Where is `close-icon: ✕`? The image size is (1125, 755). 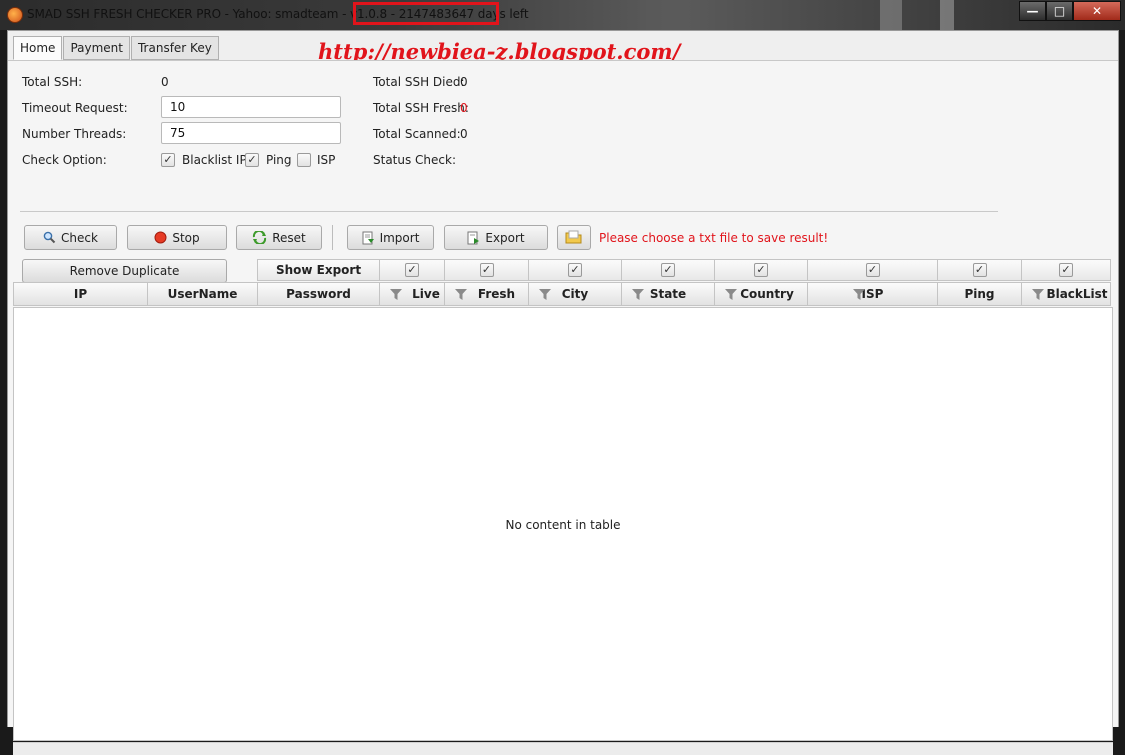 close-icon: ✕ is located at coordinates (1097, 11).